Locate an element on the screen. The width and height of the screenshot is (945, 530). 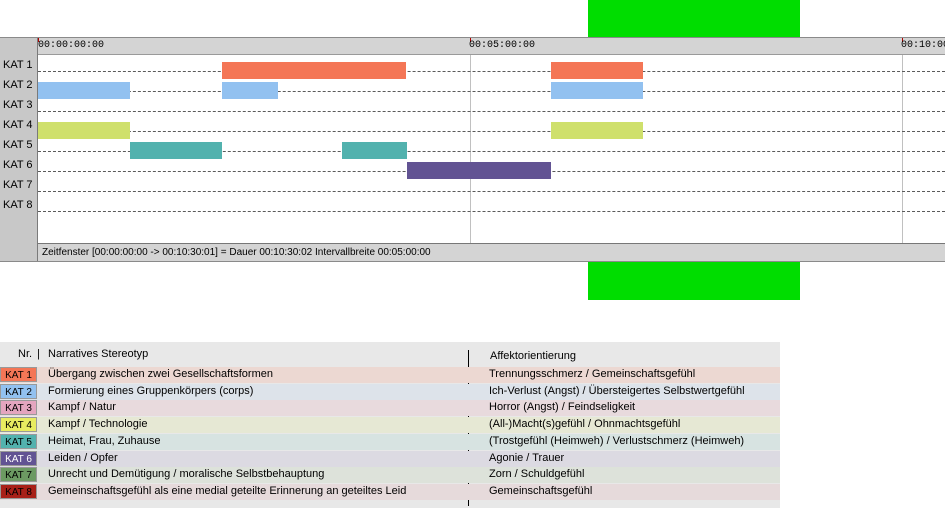
stereotype-text: Heimat, Frau, Zuhause is located at coordinates (104, 440).